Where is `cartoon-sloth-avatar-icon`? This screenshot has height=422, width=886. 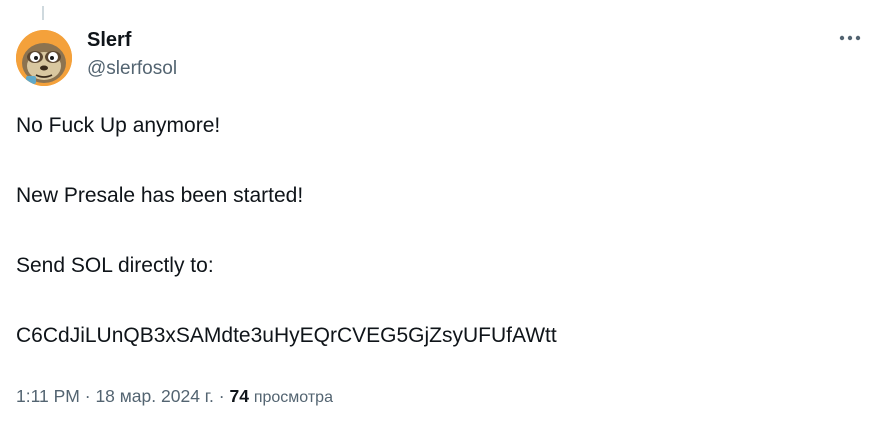 cartoon-sloth-avatar-icon is located at coordinates (44, 58).